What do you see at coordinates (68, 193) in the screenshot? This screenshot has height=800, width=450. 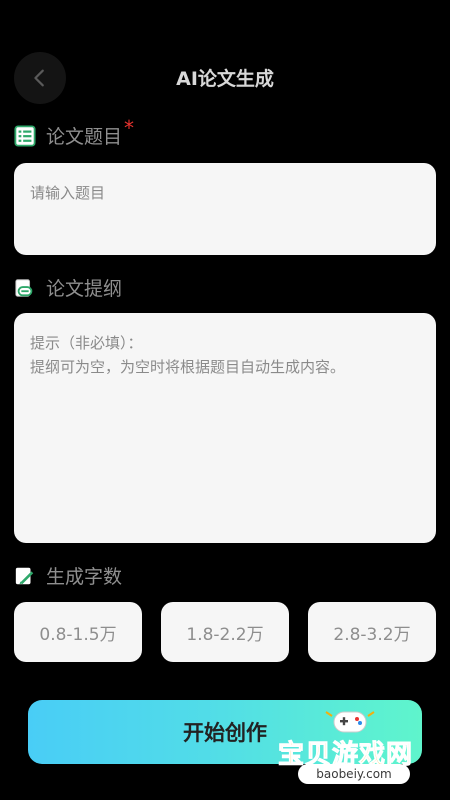 I see `topic-placeholder: 请输入题目` at bounding box center [68, 193].